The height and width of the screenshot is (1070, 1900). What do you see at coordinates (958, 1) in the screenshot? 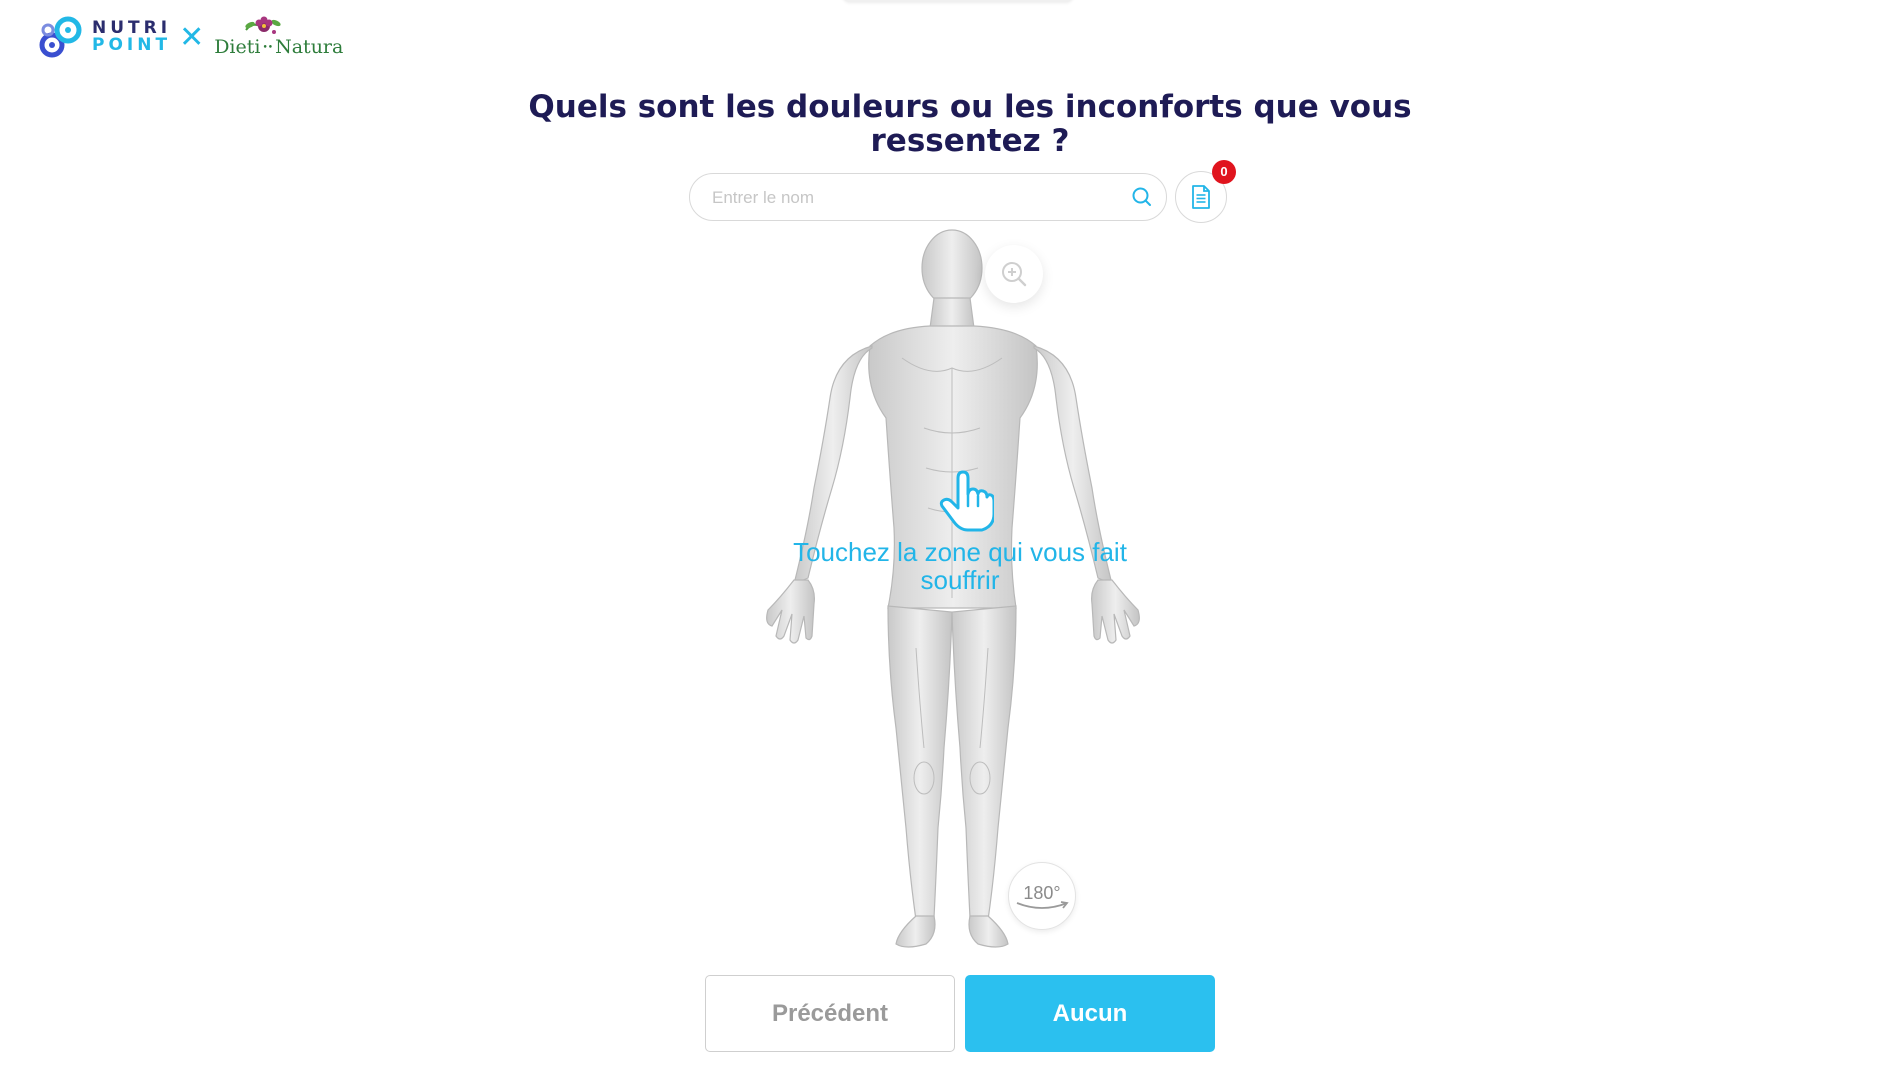
I see `top-tab-hint` at bounding box center [958, 1].